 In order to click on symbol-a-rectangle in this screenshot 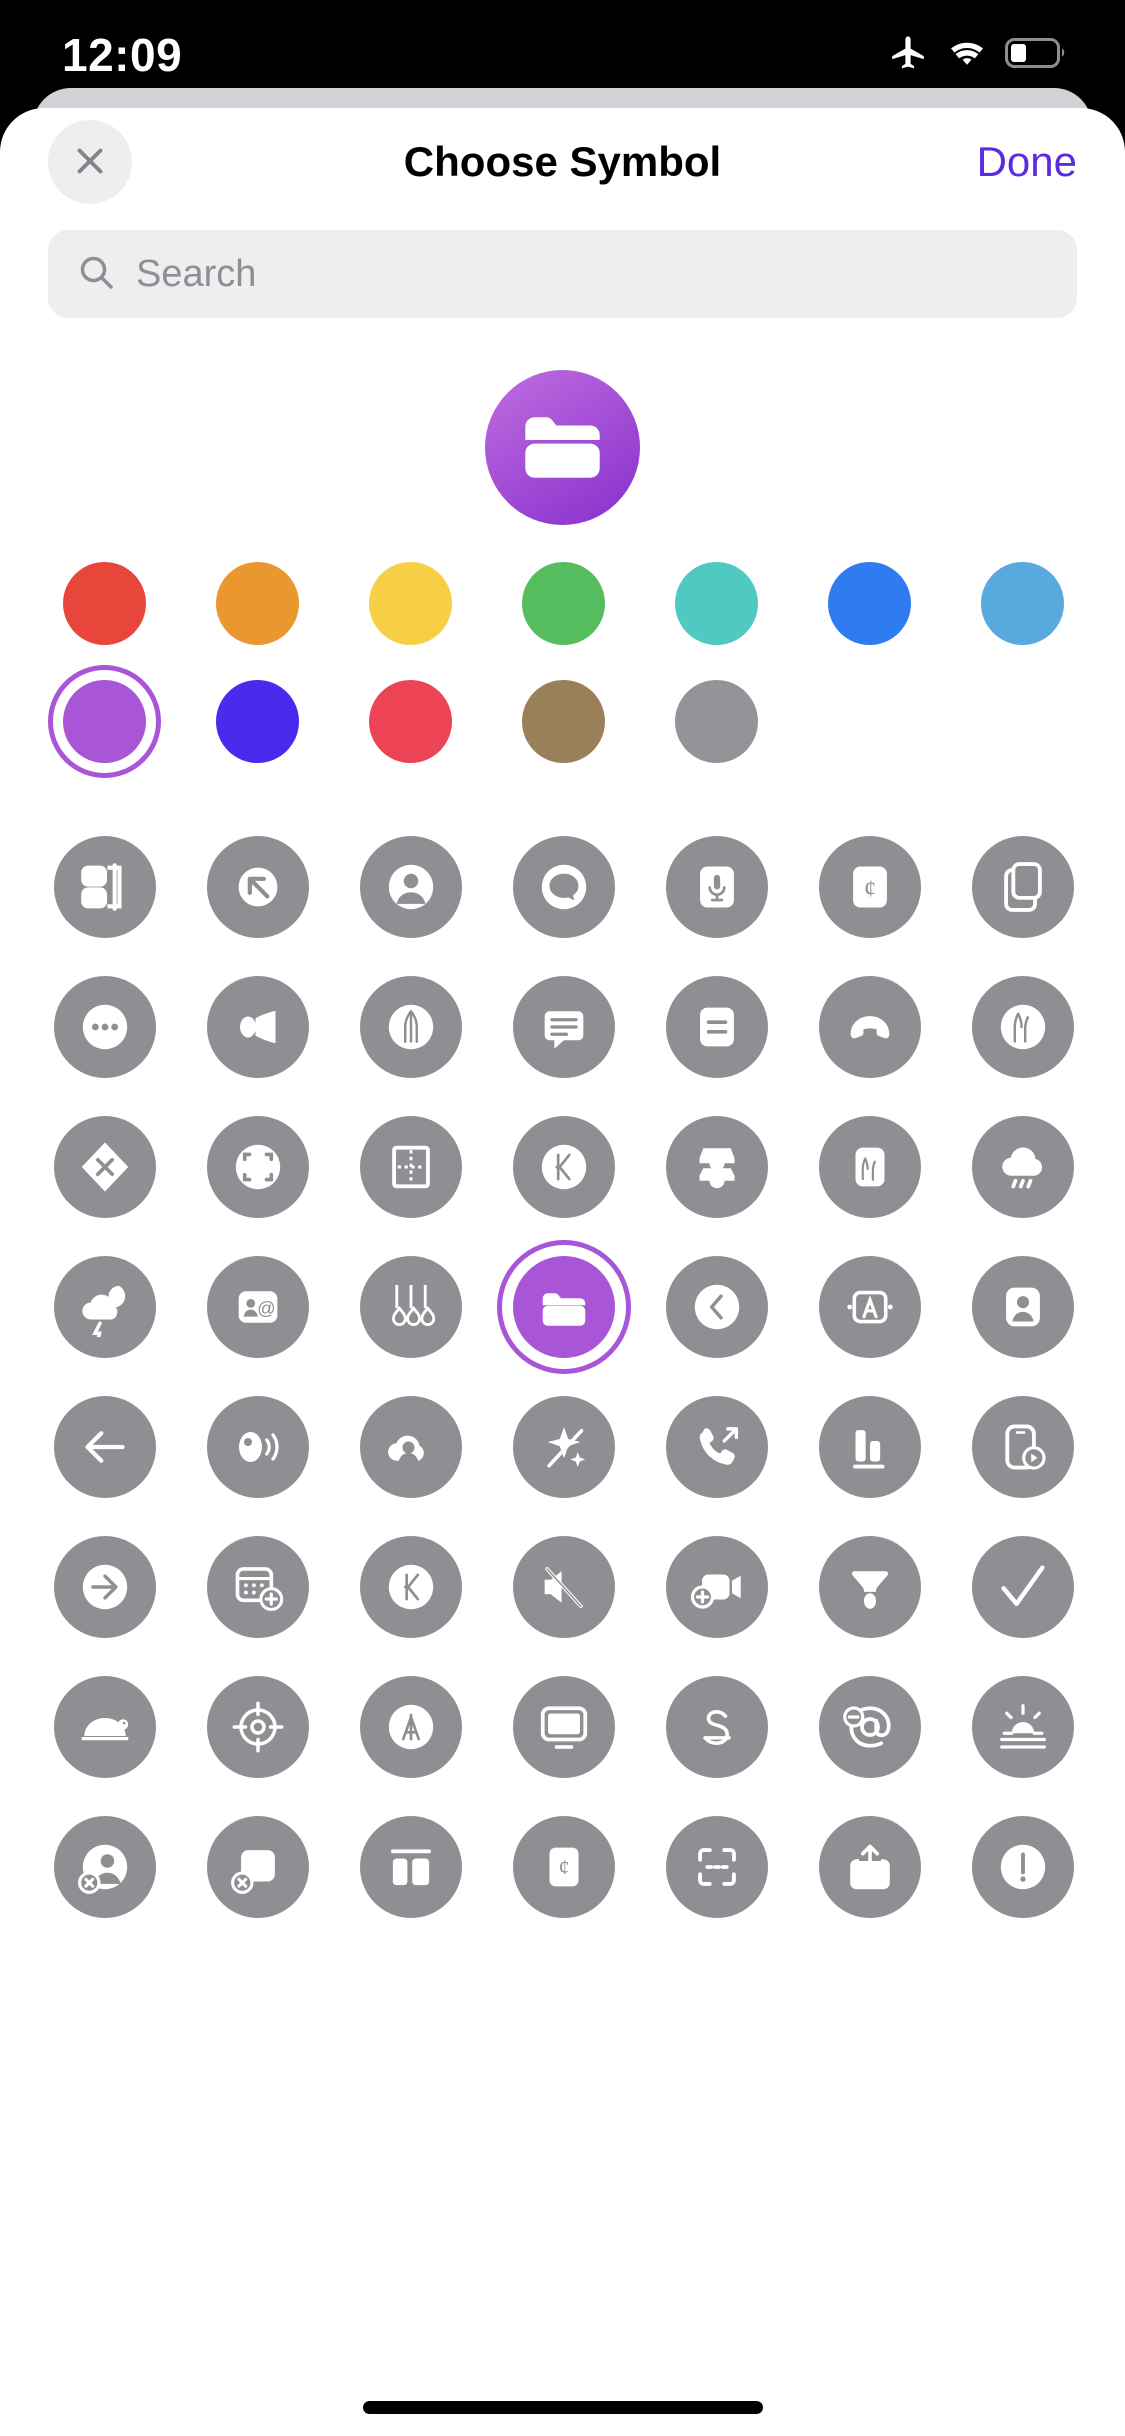, I will do `click(869, 1307)`.